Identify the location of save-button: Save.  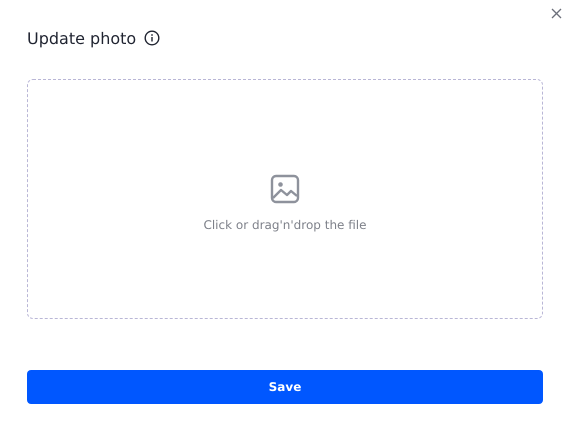
(285, 387).